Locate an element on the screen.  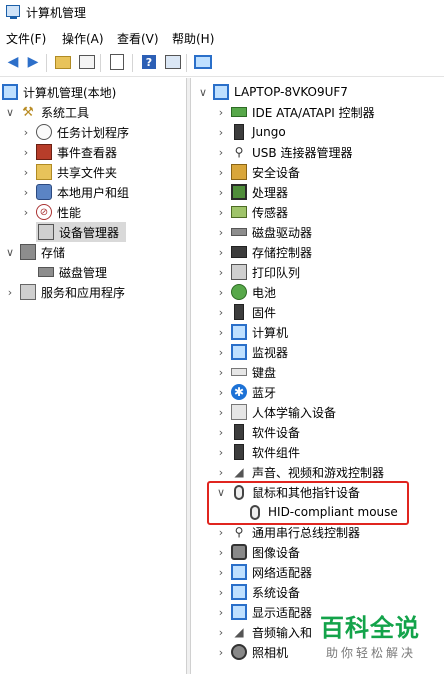
up-folder-icon is located at coordinates (63, 62).